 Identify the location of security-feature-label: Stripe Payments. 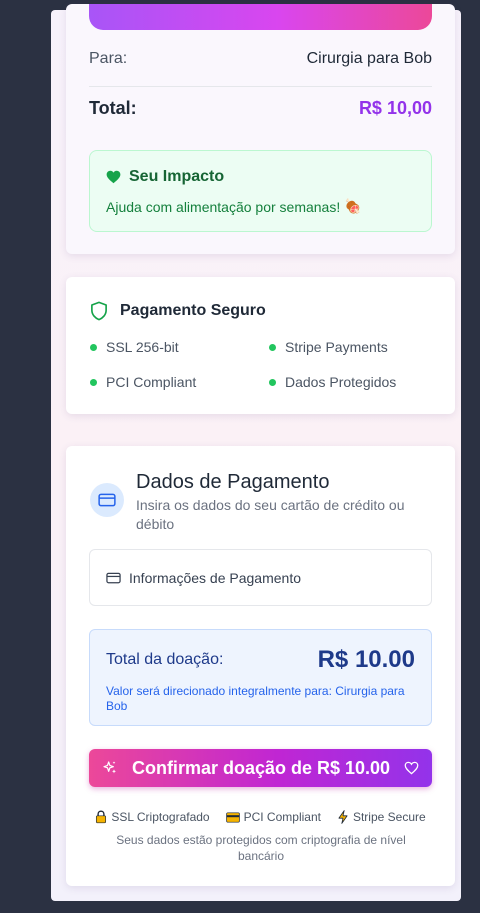
(336, 347).